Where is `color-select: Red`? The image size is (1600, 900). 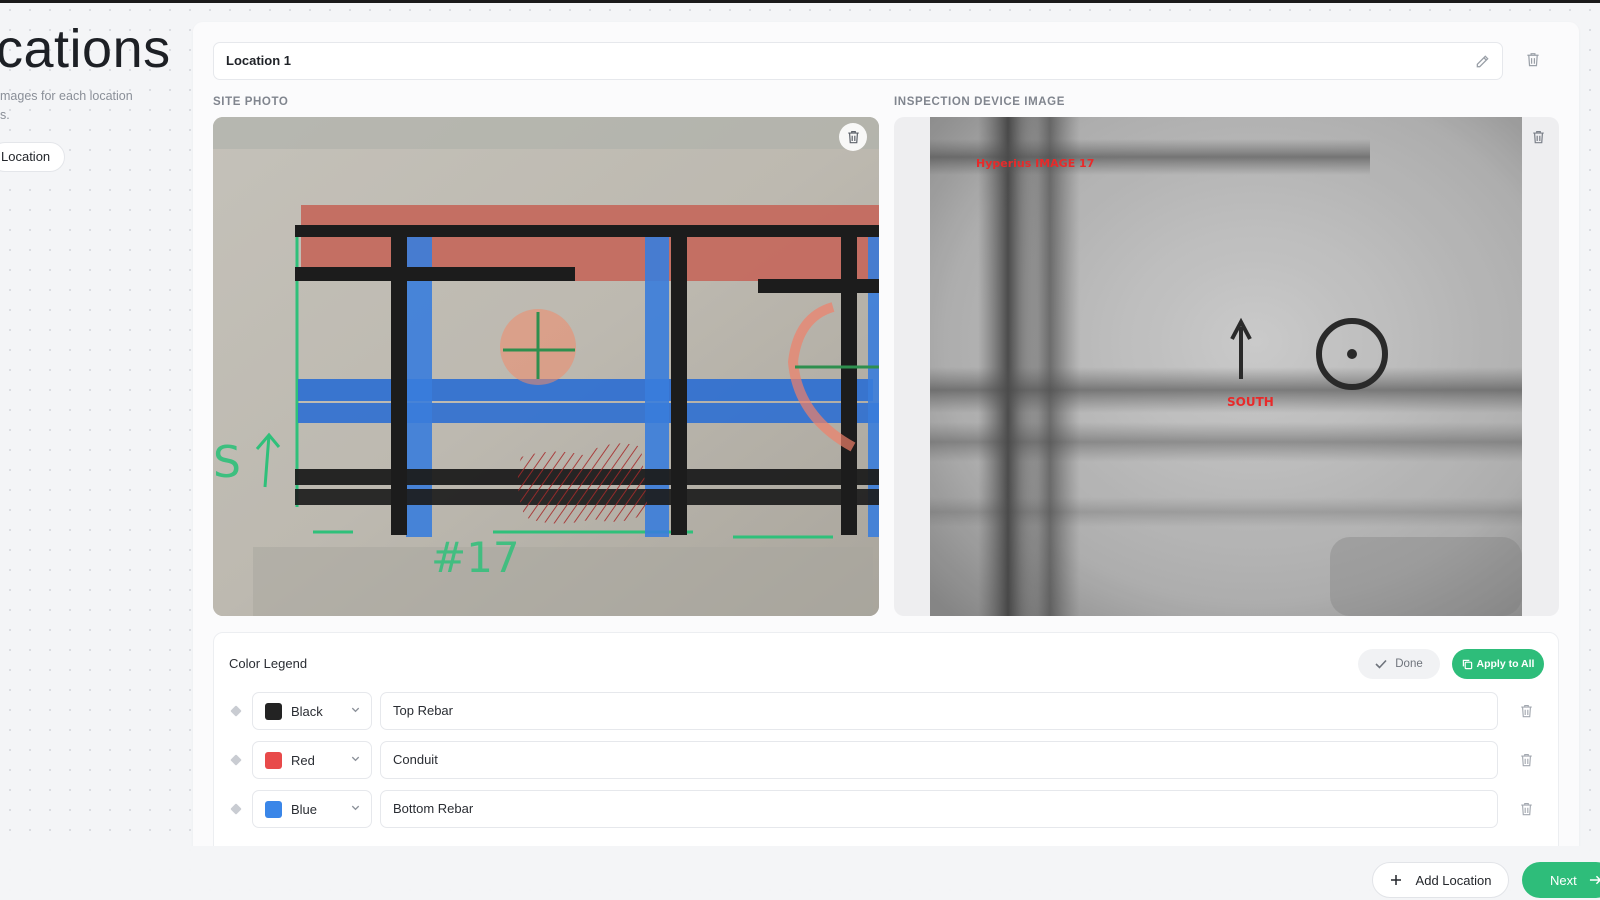 color-select: Red is located at coordinates (312, 760).